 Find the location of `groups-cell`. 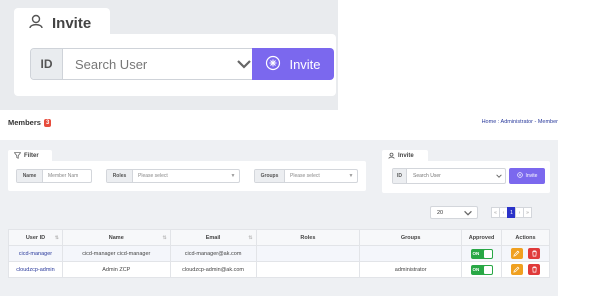

groups-cell is located at coordinates (411, 253).